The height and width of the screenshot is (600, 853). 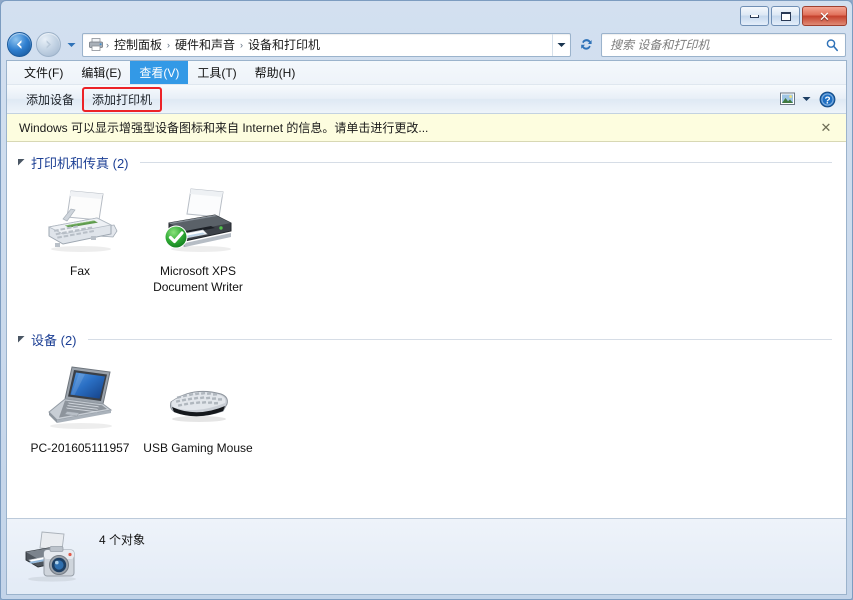 I want to click on mouse-icon, so click(x=198, y=398).